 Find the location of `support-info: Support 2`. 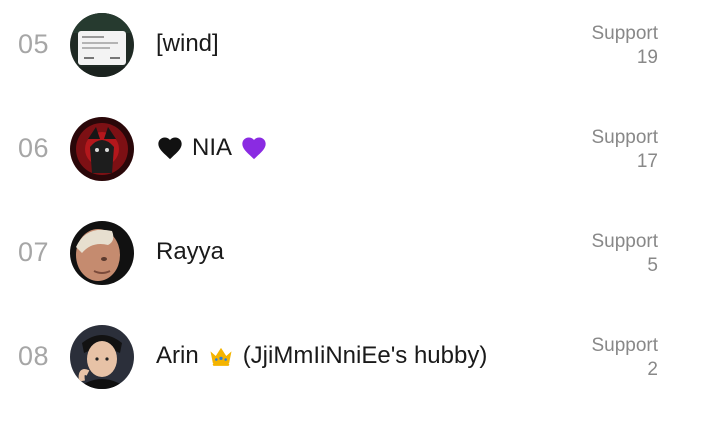

support-info: Support 2 is located at coordinates (624, 358).